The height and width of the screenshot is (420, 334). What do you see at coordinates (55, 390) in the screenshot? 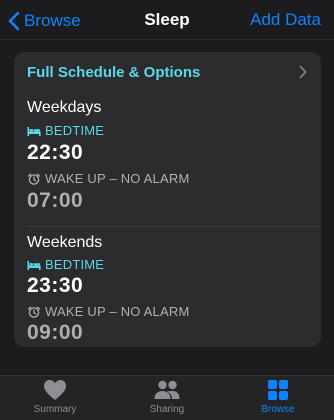
I see `heart-icon` at bounding box center [55, 390].